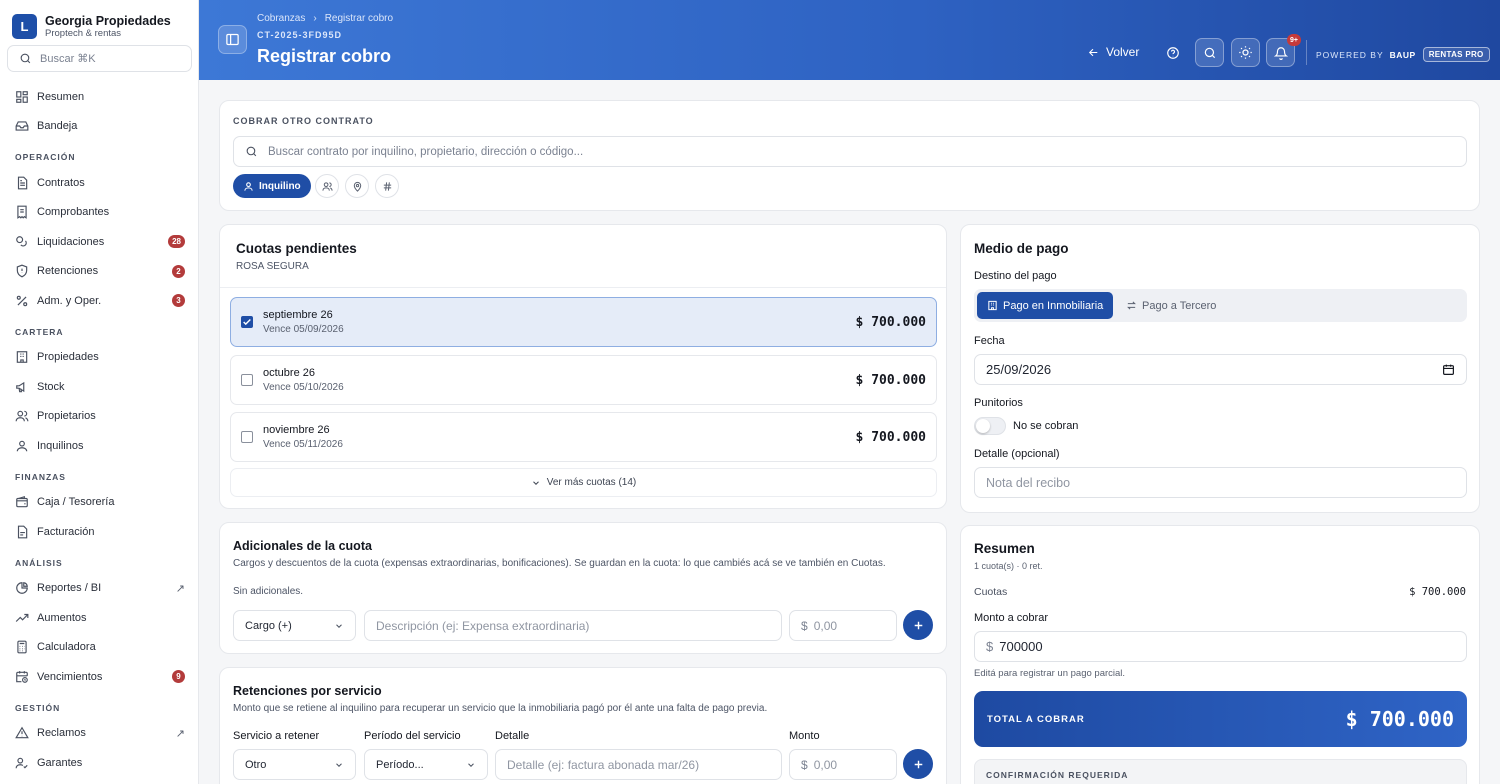  I want to click on retencion-monto-placeholder: 0,00, so click(825, 764).